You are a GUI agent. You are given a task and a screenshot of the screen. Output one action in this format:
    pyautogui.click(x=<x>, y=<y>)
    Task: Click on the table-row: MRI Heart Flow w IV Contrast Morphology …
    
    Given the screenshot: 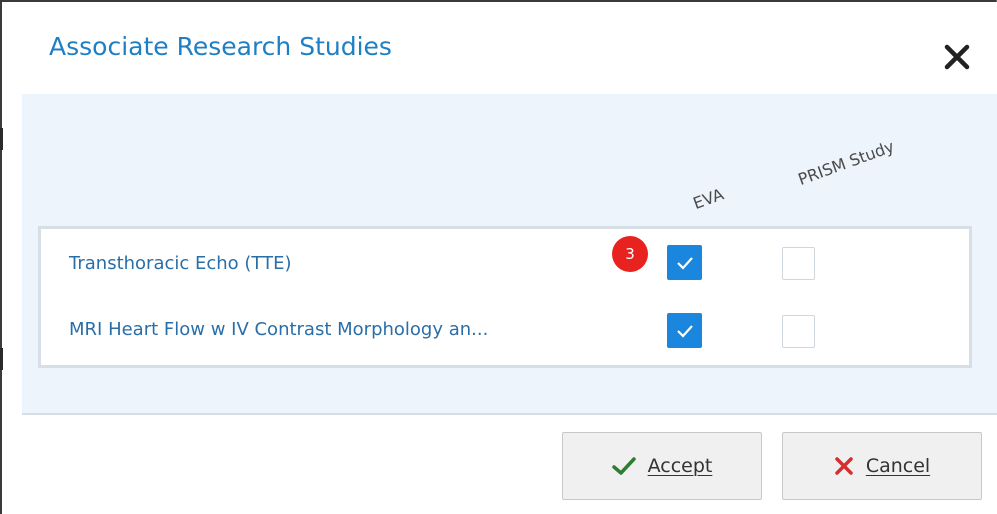 What is the action you would take?
    pyautogui.click(x=505, y=330)
    